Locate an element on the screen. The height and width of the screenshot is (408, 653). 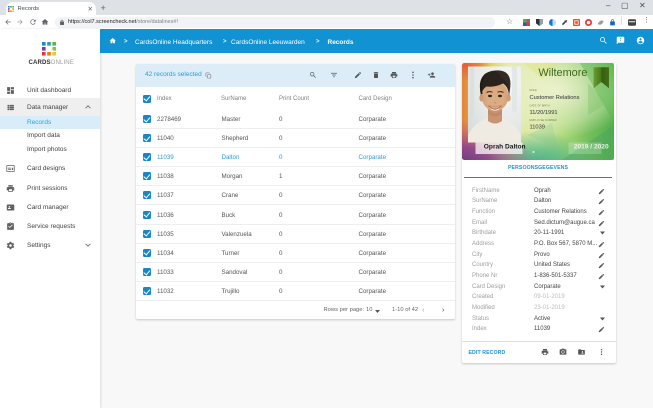
svg-text: DATE OF BIRTH is located at coordinates (540, 105).